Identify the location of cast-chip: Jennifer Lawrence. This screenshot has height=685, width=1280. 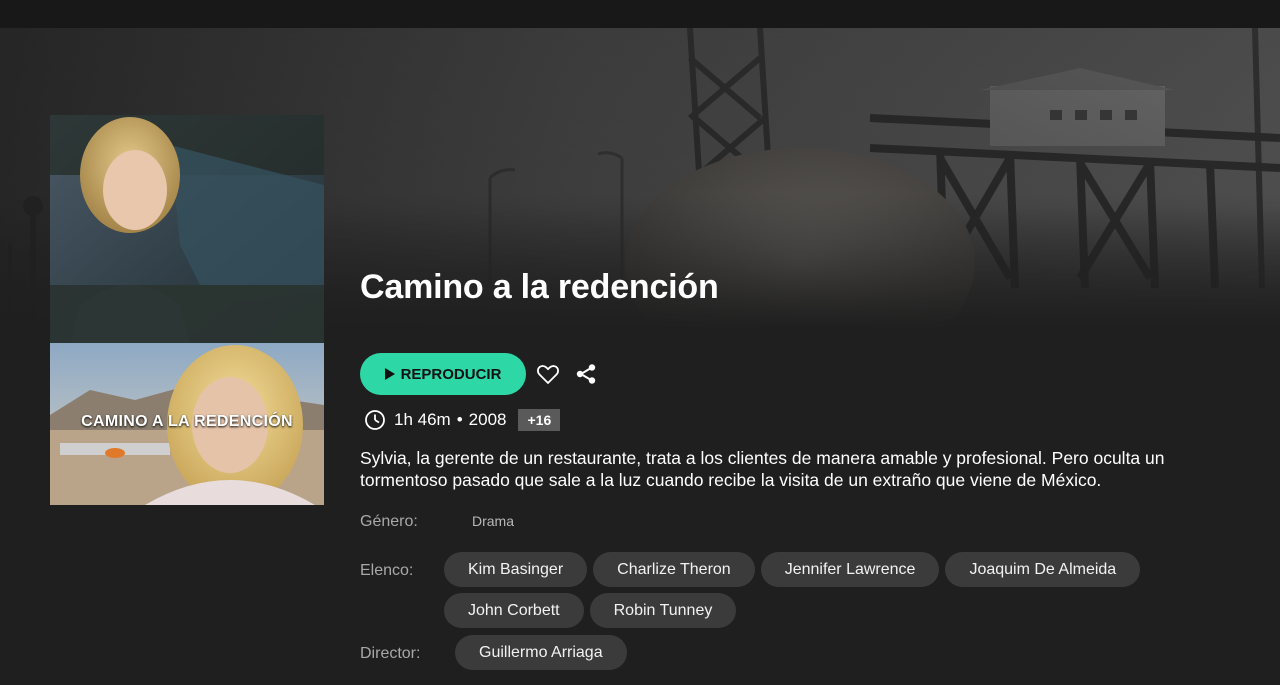
(850, 569).